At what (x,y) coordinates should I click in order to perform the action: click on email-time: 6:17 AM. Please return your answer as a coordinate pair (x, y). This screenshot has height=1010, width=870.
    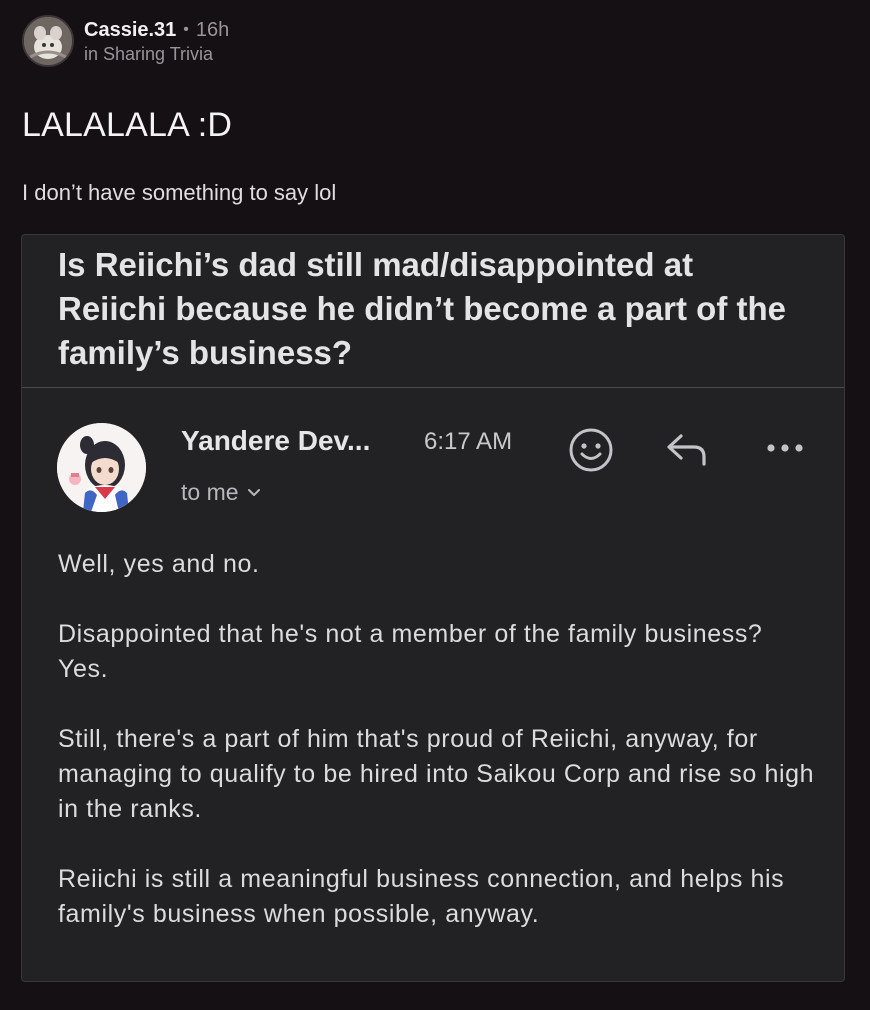
    Looking at the image, I should click on (468, 441).